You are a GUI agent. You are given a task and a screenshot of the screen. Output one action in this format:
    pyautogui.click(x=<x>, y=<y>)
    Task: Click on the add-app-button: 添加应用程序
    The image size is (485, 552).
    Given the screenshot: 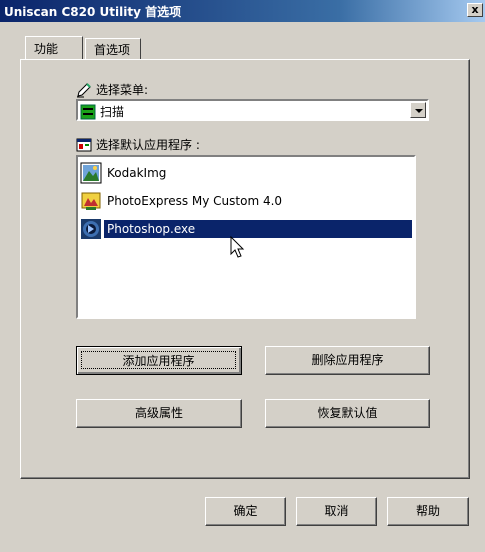 What is the action you would take?
    pyautogui.click(x=159, y=360)
    